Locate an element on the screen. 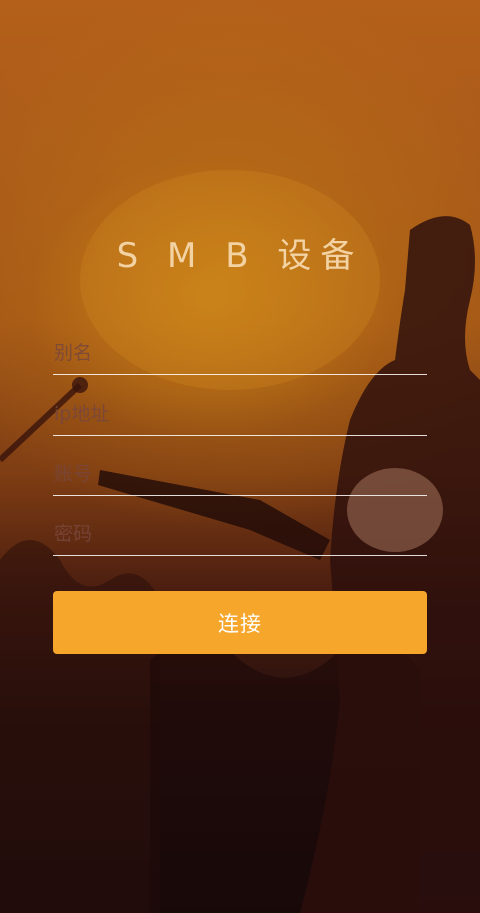  ip-address-input is located at coordinates (240, 414).